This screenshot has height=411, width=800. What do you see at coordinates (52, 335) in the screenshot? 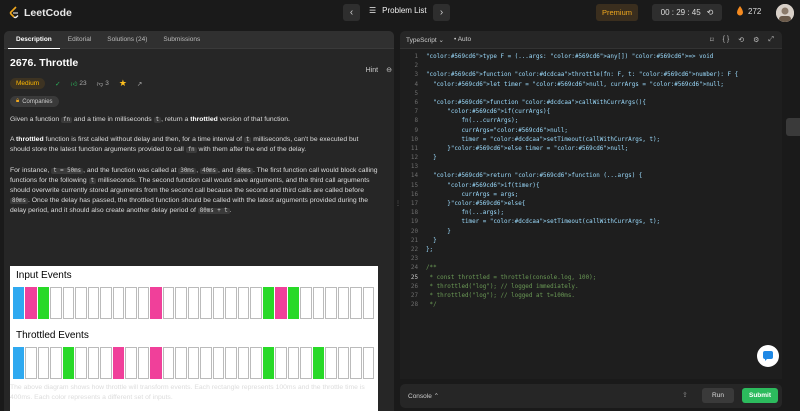
I see `throttled-events-title: Throttled Events` at bounding box center [52, 335].